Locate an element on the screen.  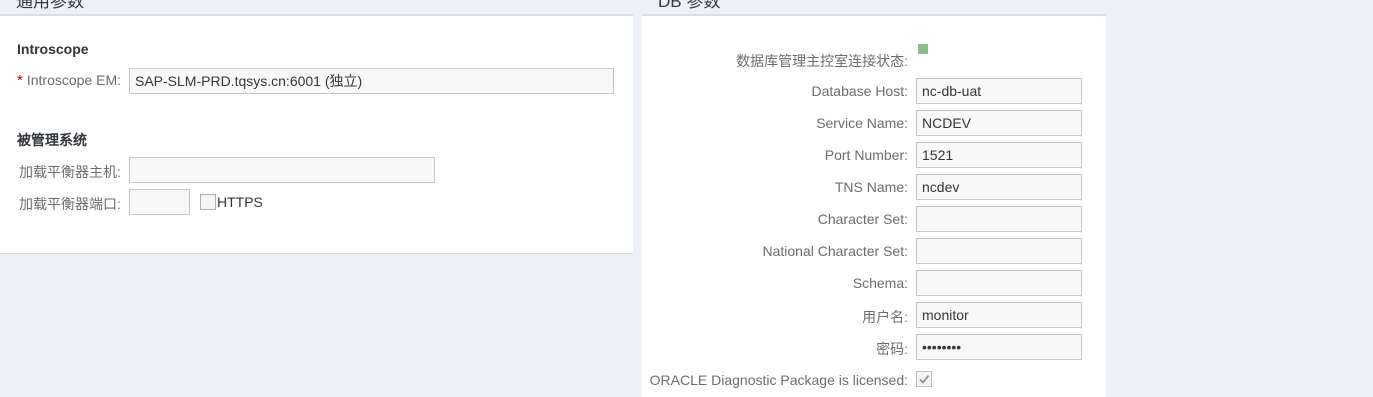
lb-port-input is located at coordinates (159, 202).